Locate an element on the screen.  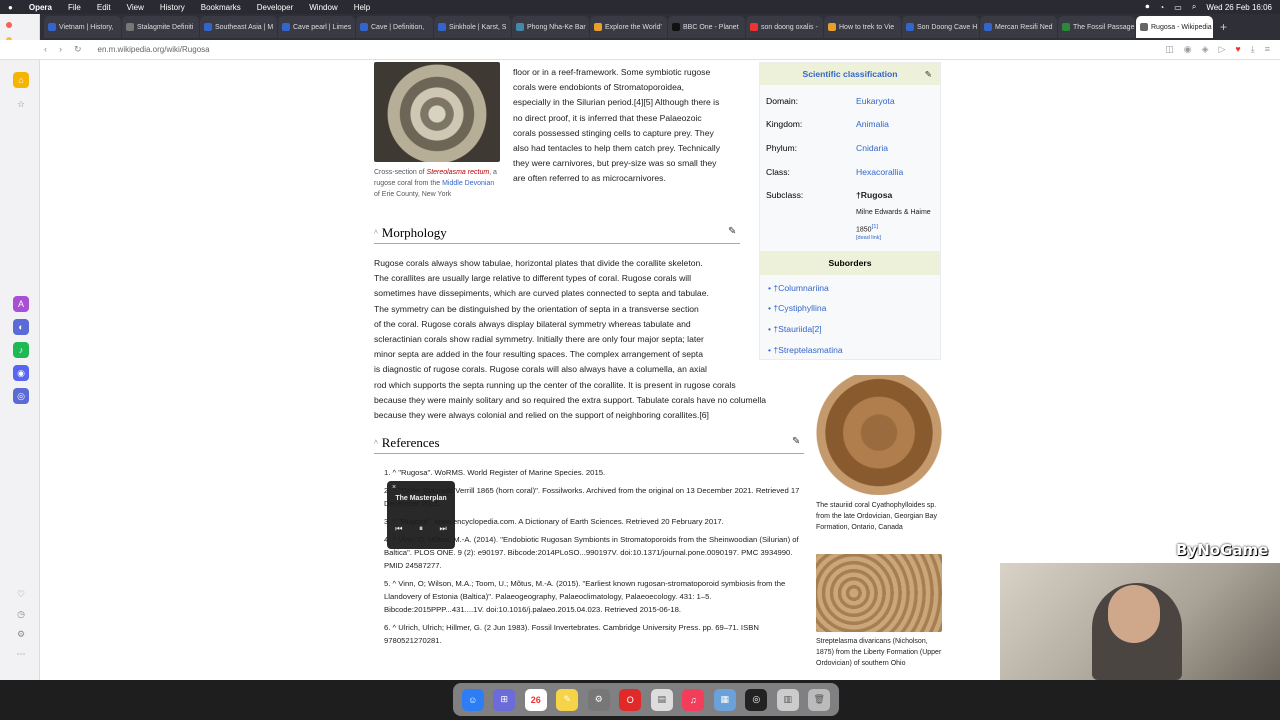
mini-player: × The Masterplan ⏮ ⏸ ⏭ is located at coordinates (421, 515).